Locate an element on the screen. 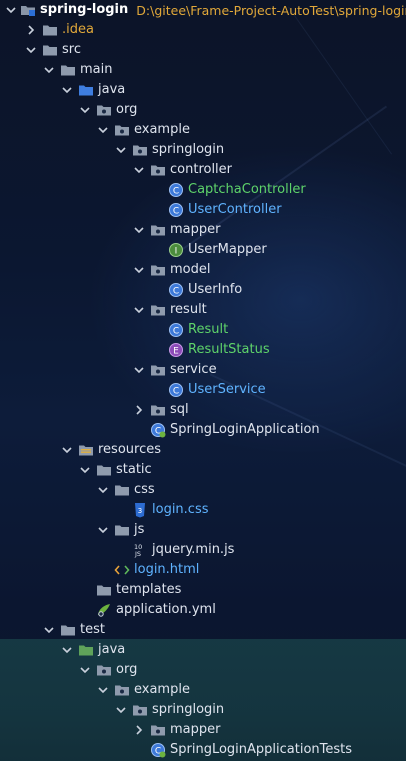  module-folder-icon is located at coordinates (28, 10).